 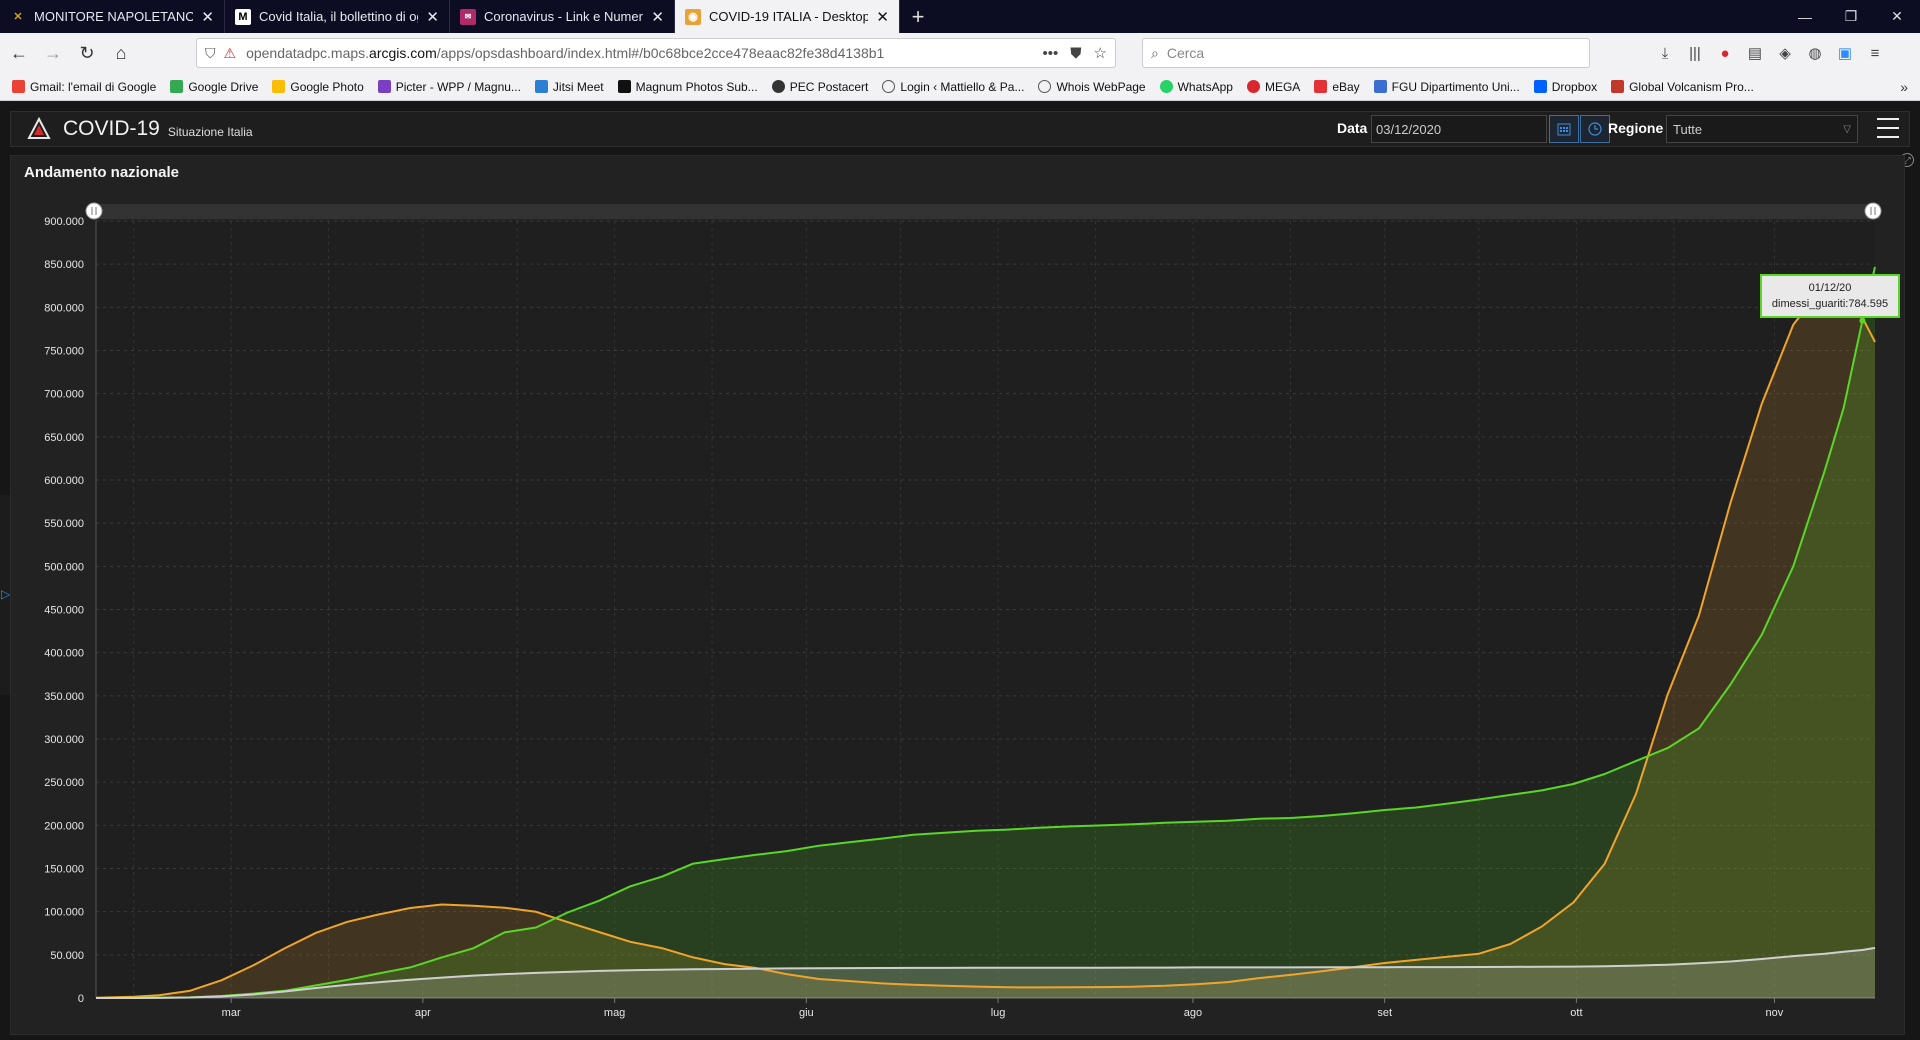 What do you see at coordinates (1847, 129) in the screenshot?
I see `chevron-down-icon: ▽` at bounding box center [1847, 129].